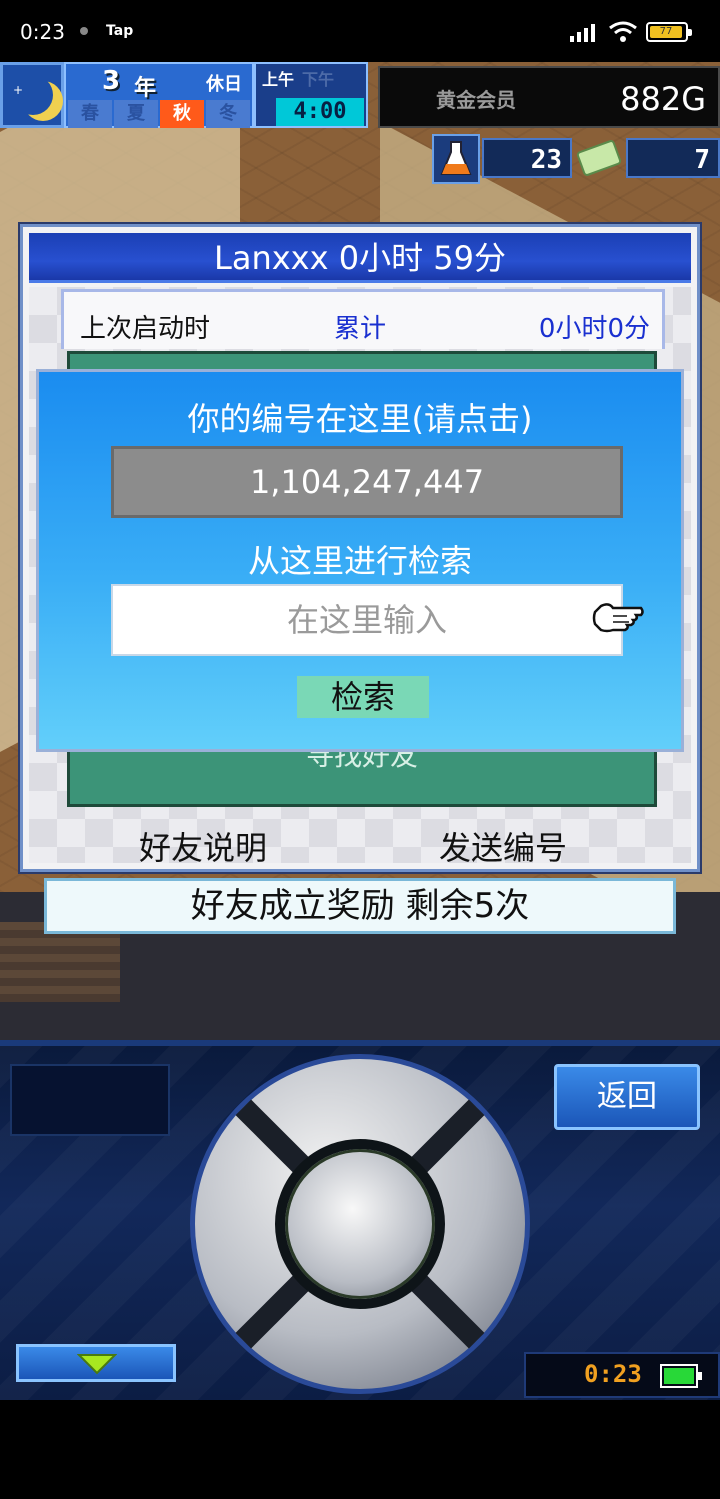 This screenshot has width=720, height=1499. I want to click on playtime-stats: 上次启动时 累计 0小时0分, so click(363, 319).